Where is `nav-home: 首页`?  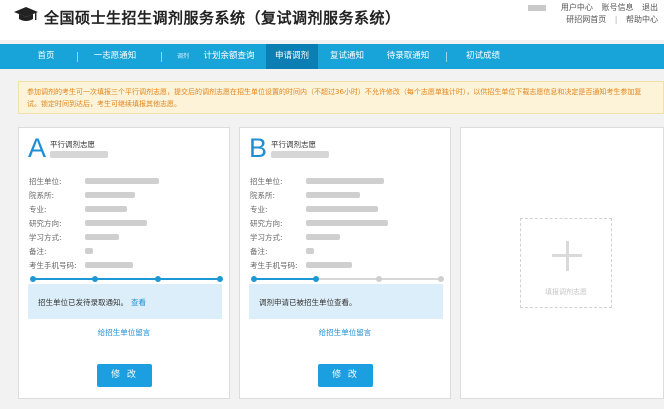 nav-home: 首页 is located at coordinates (46, 56).